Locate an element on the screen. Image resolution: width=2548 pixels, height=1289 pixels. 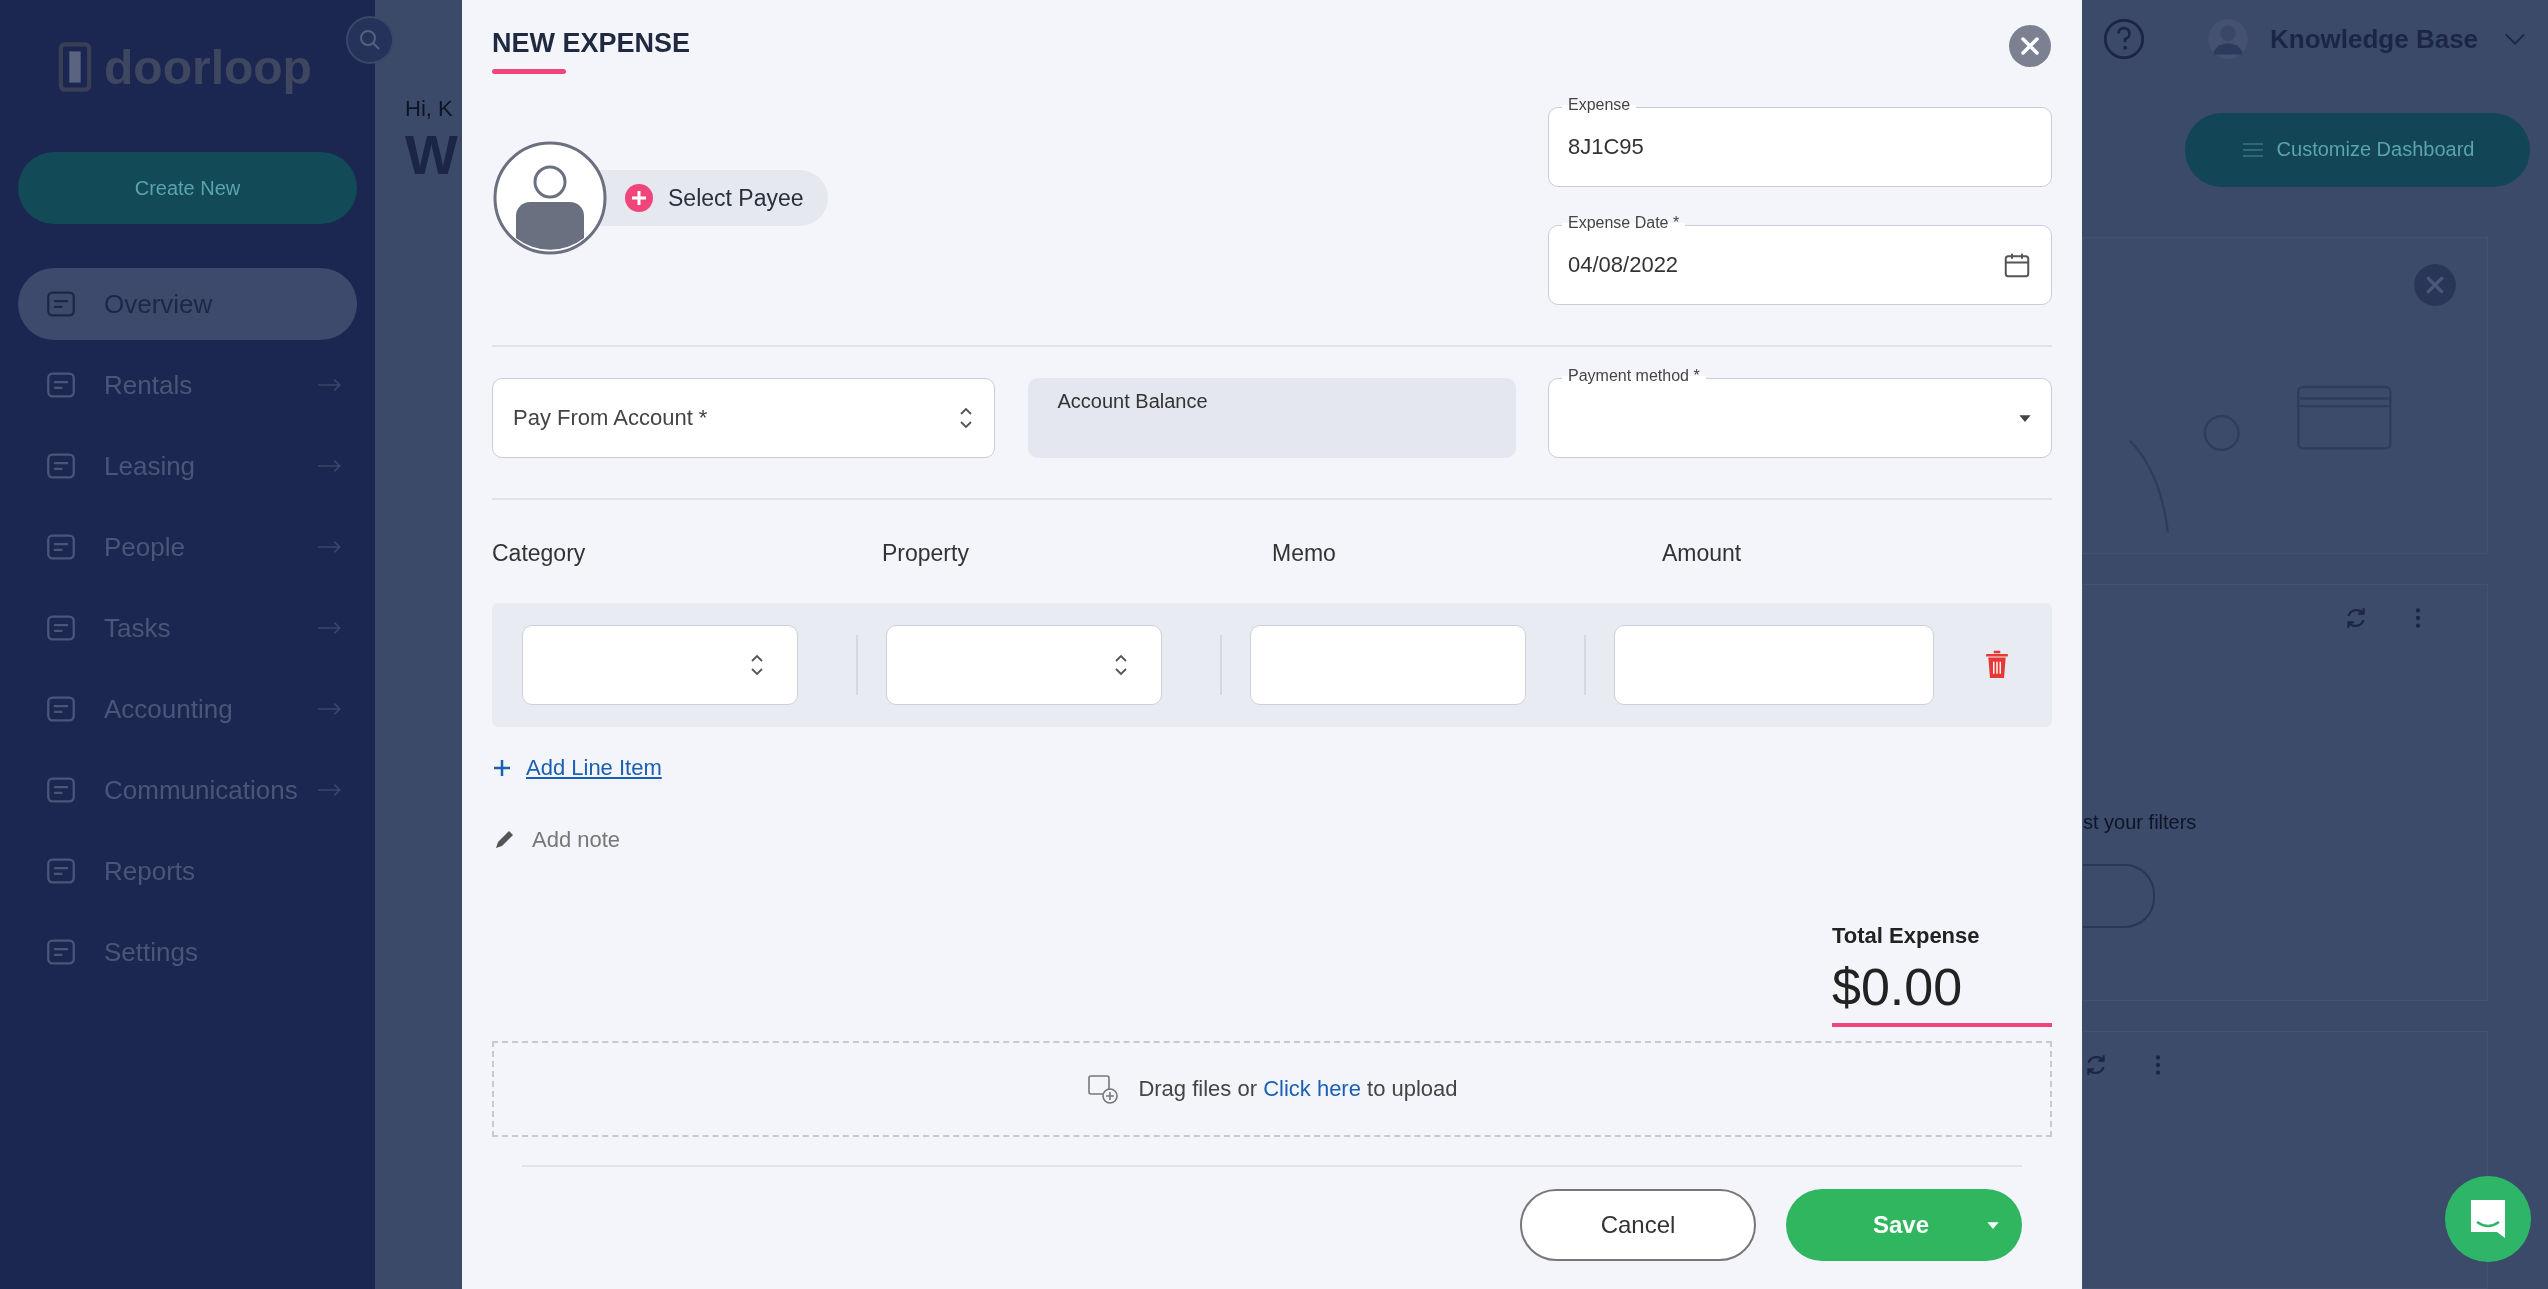
add-files-icon is located at coordinates (1103, 1089).